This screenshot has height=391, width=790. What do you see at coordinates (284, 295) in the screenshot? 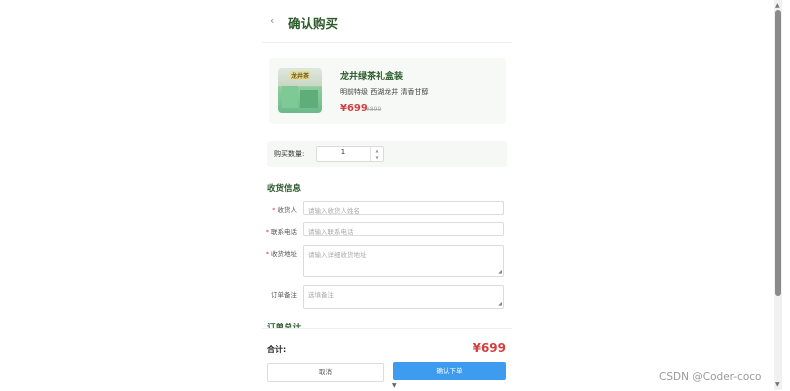
I see `remark-label-text: 订单备注` at bounding box center [284, 295].